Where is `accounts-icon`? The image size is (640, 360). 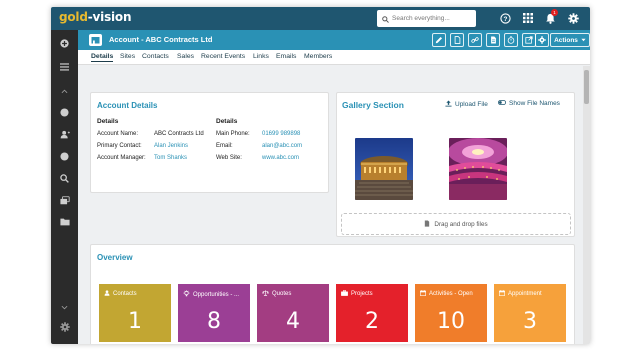 accounts-icon is located at coordinates (64, 112).